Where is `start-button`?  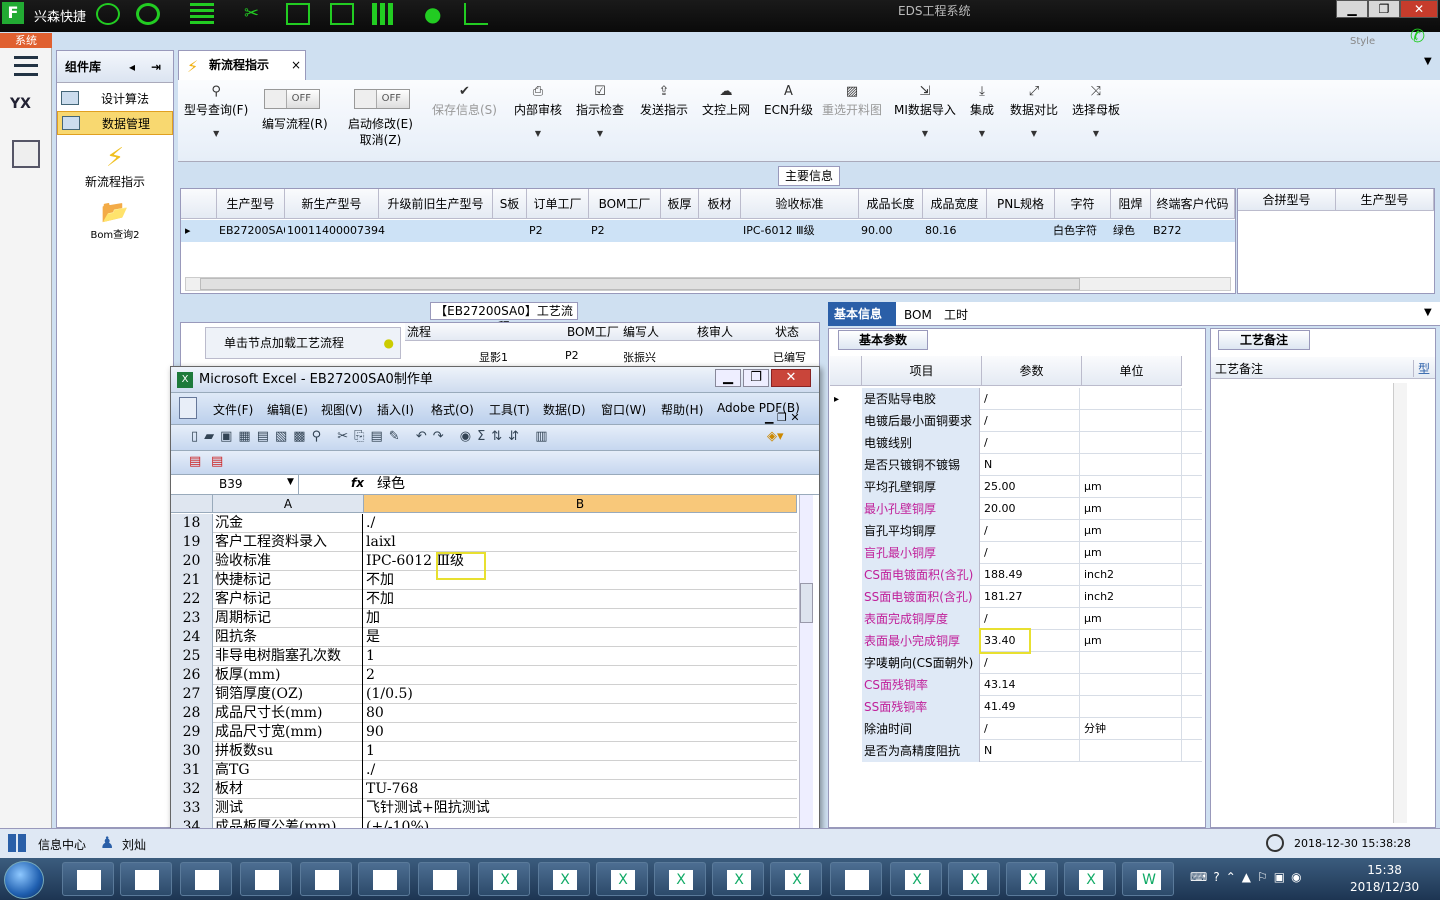 start-button is located at coordinates (24, 880).